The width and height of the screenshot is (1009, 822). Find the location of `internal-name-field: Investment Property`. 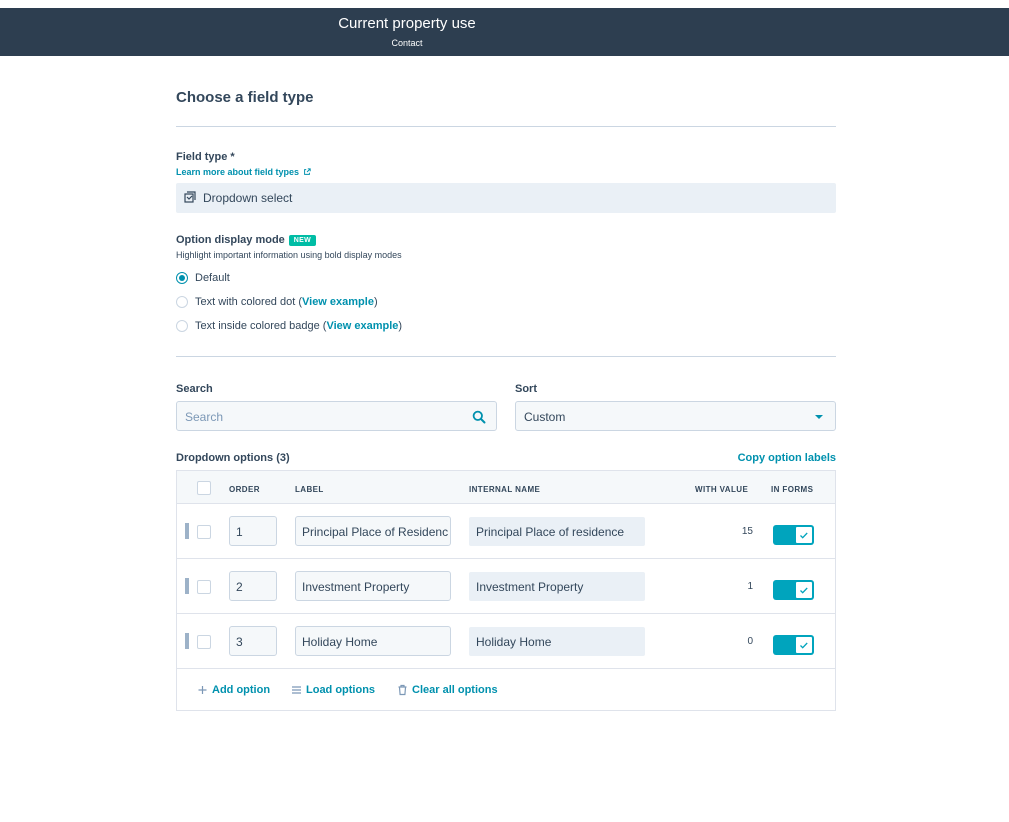

internal-name-field: Investment Property is located at coordinates (557, 586).